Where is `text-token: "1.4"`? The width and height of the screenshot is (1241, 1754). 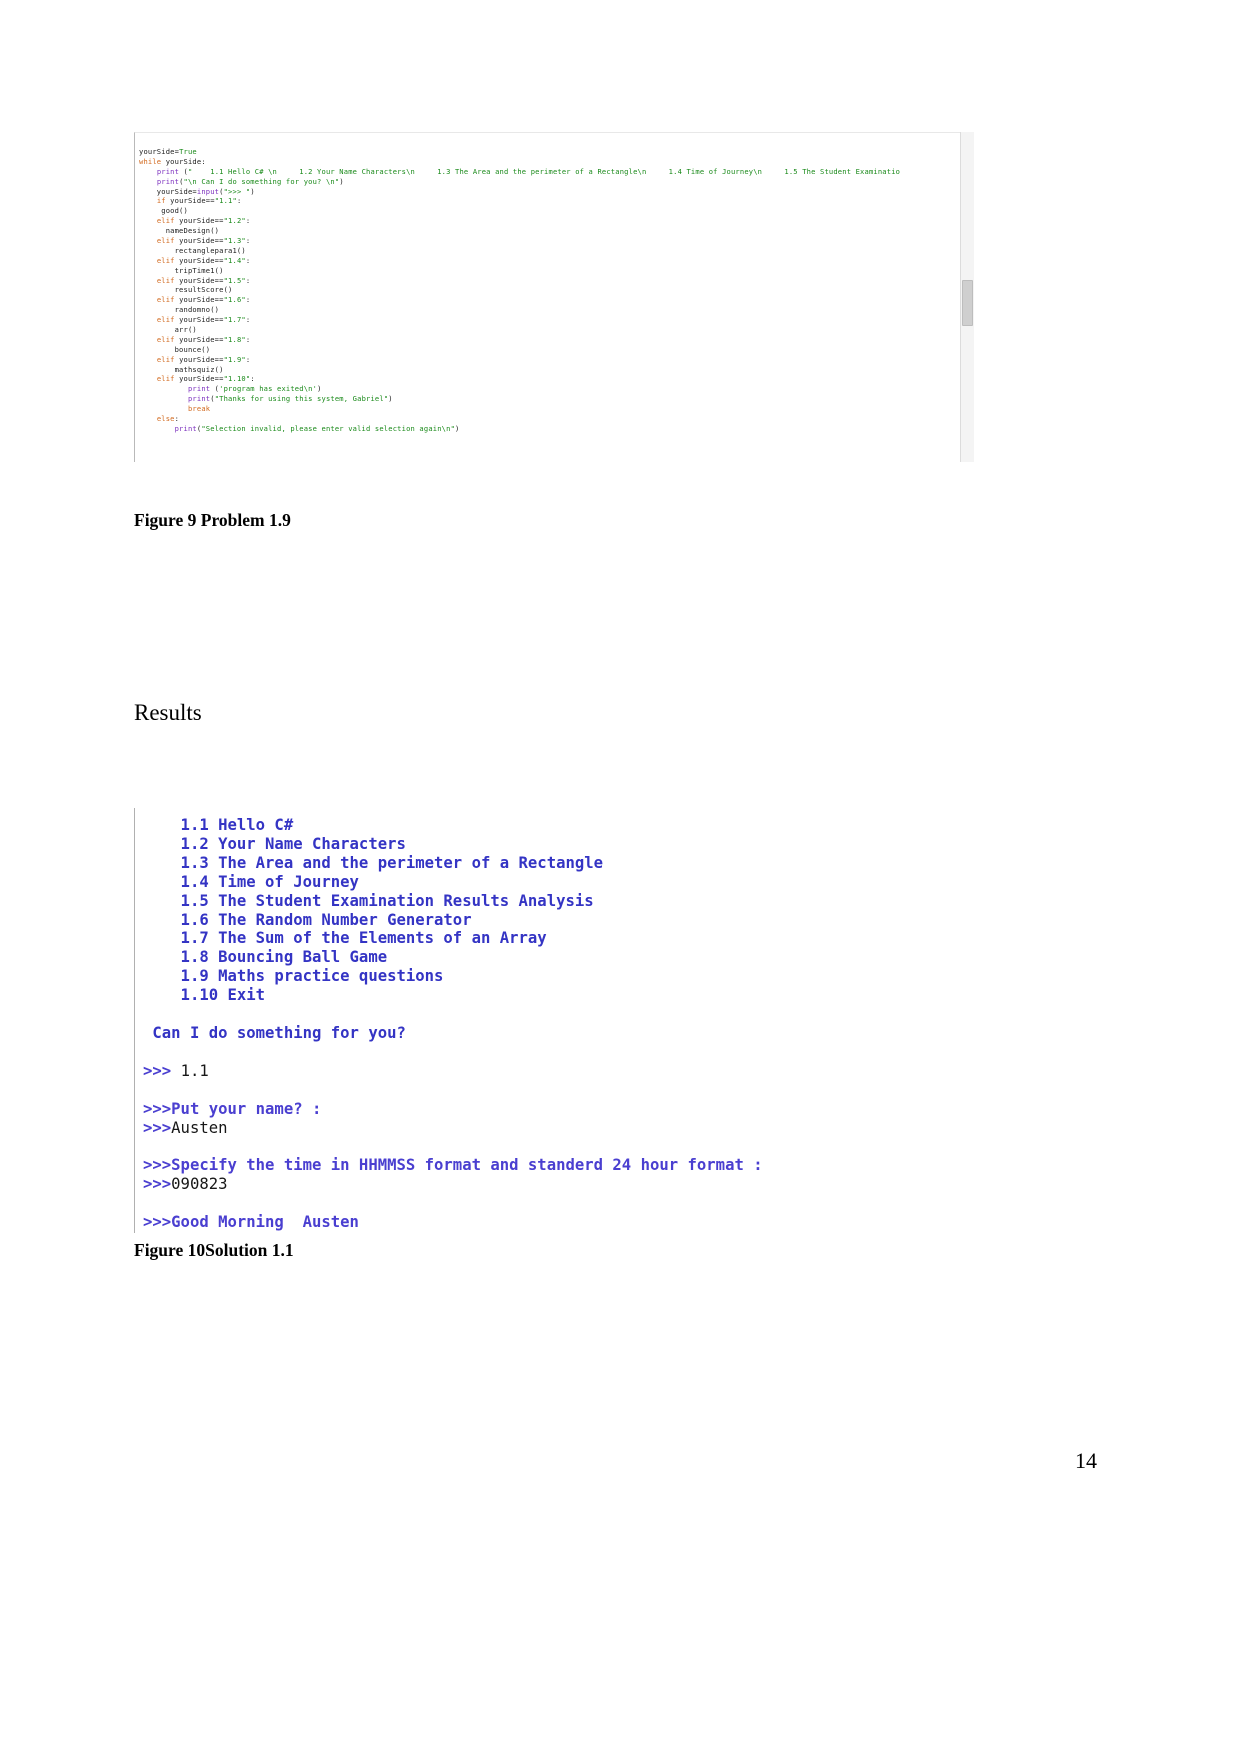 text-token: "1.4" is located at coordinates (234, 260).